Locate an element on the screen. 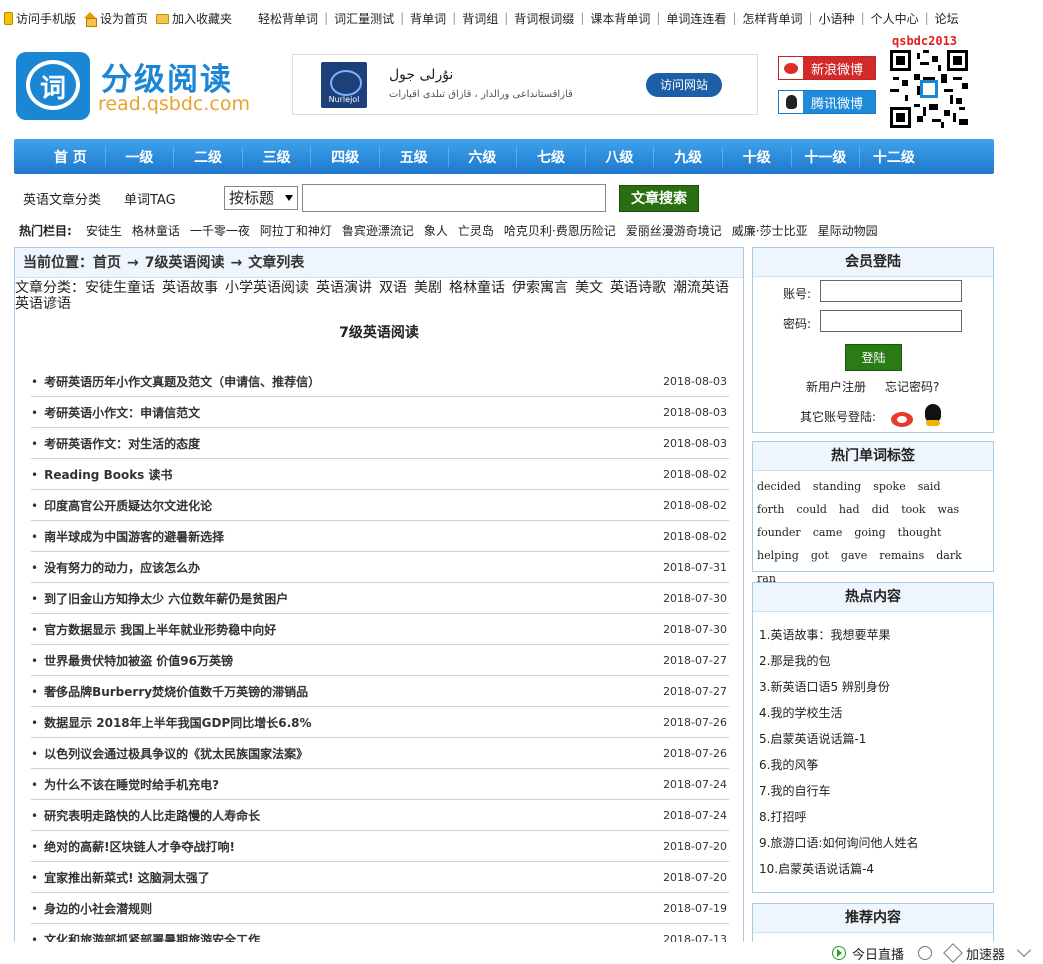  tag-link: dark is located at coordinates (949, 555).